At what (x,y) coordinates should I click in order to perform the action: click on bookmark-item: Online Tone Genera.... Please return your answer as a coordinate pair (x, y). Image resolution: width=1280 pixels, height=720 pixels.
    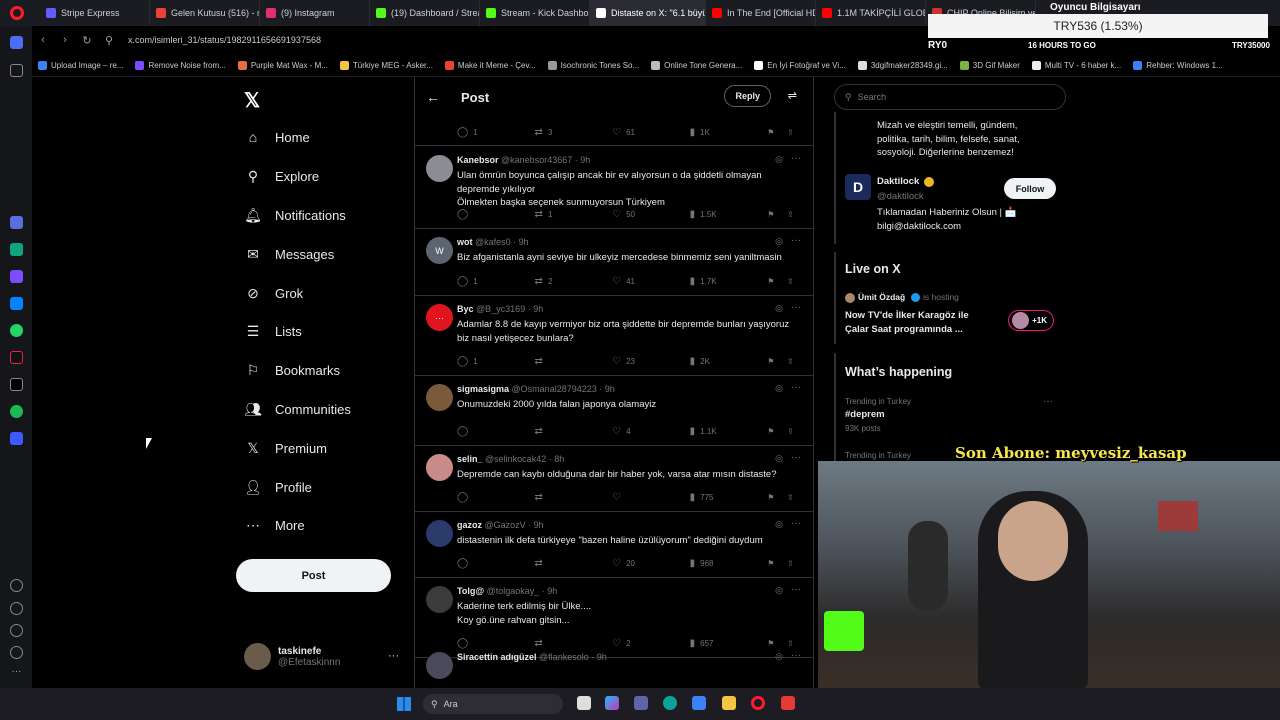
    Looking at the image, I should click on (696, 65).